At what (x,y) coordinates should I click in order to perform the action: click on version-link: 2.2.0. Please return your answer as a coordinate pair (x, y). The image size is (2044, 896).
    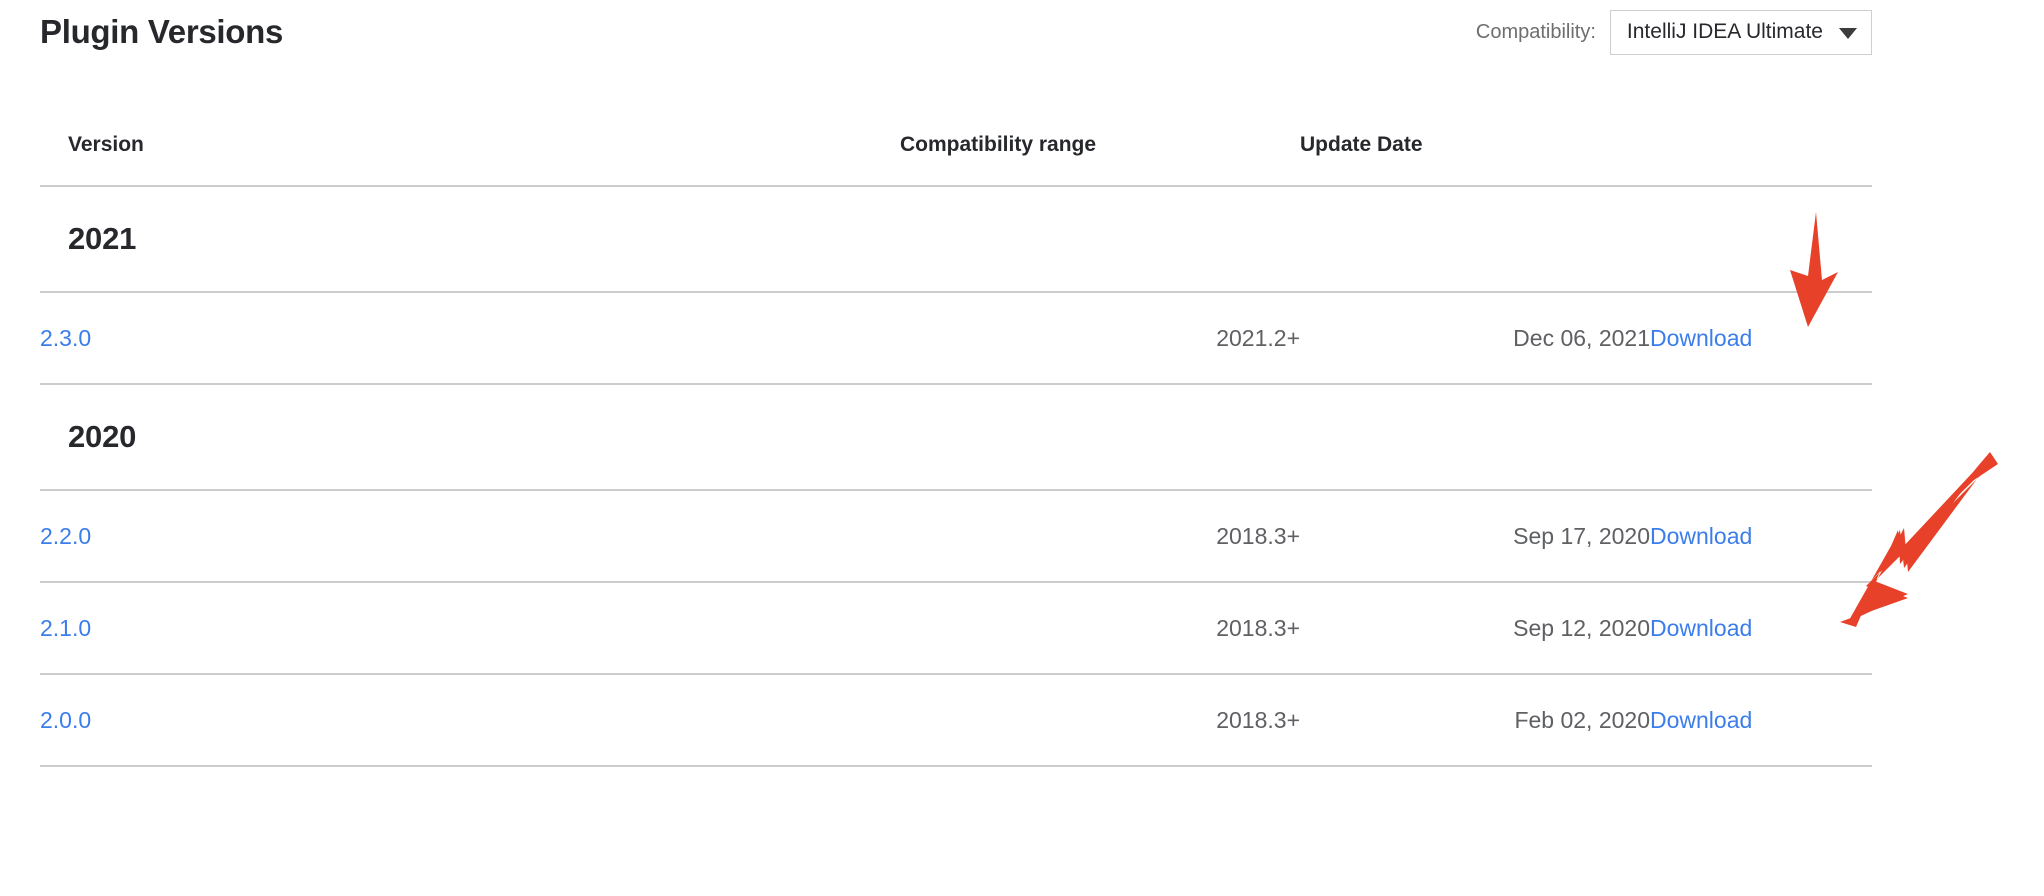
    Looking at the image, I should click on (65, 536).